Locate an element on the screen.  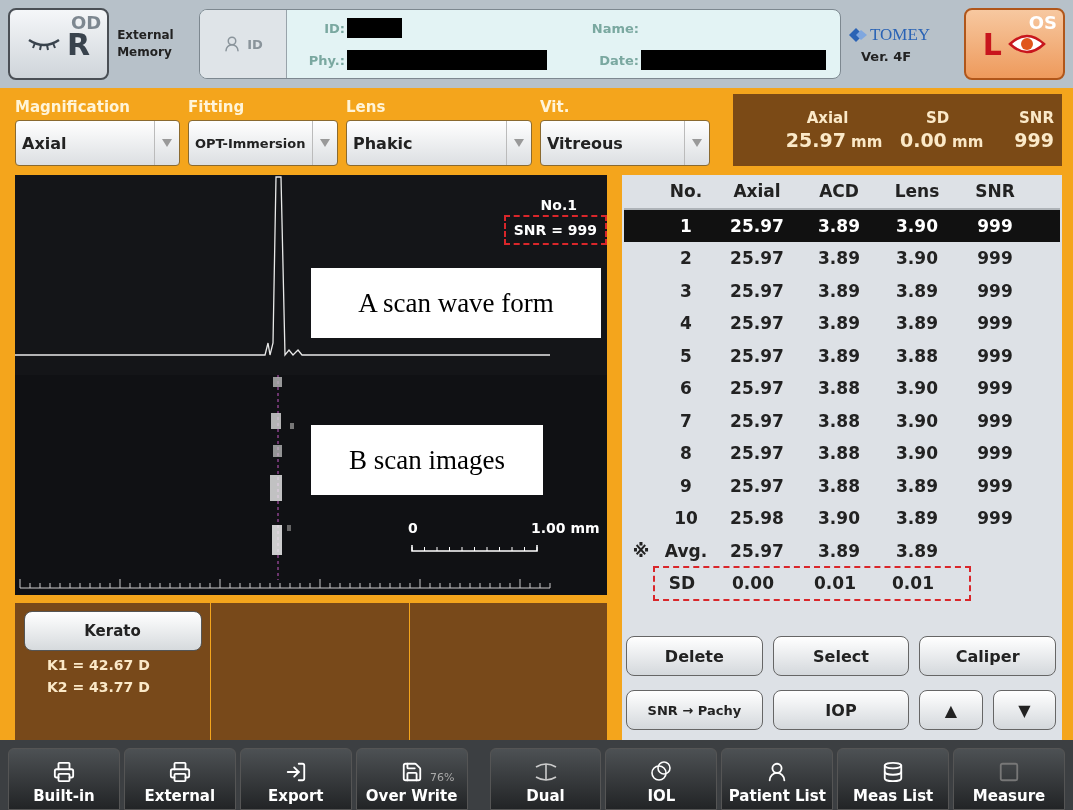
external-memory-label: External Memory is located at coordinates (146, 44).